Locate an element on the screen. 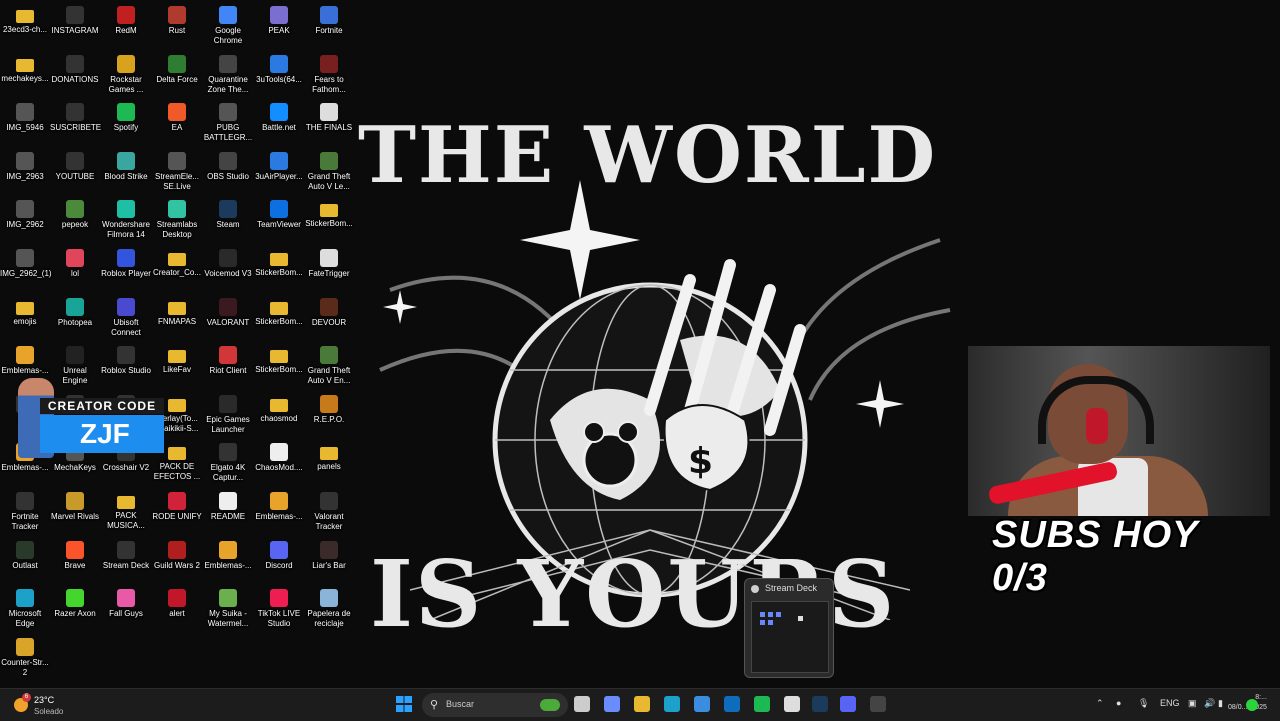 The width and height of the screenshot is (1280, 721). desktop-icon: Fall Guys is located at coordinates (126, 609).